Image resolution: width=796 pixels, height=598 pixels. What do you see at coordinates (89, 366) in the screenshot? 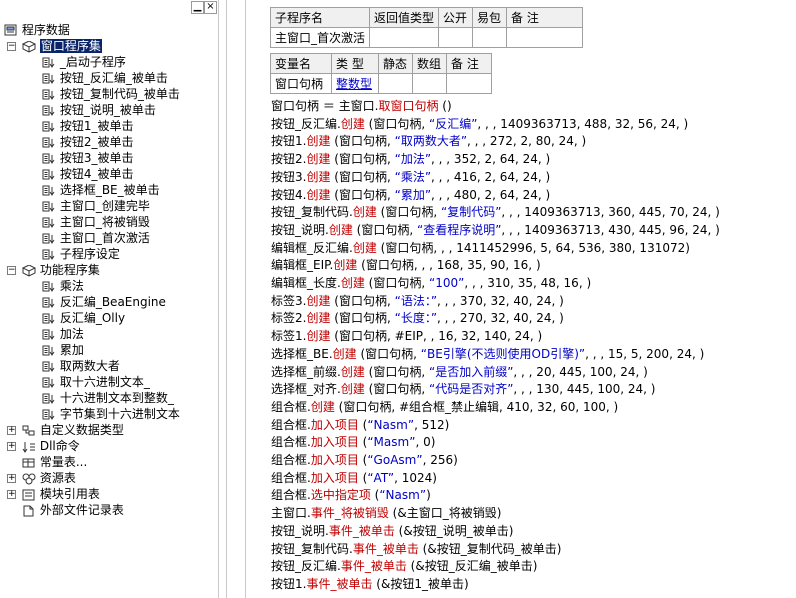
I see `subroutine-label: 取两数大者` at bounding box center [89, 366].